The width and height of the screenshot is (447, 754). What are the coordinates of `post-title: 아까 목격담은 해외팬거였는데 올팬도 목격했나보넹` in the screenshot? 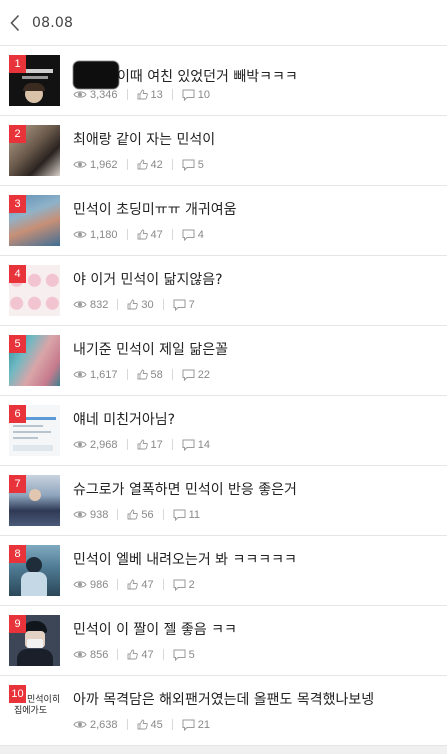 It's located at (224, 699).